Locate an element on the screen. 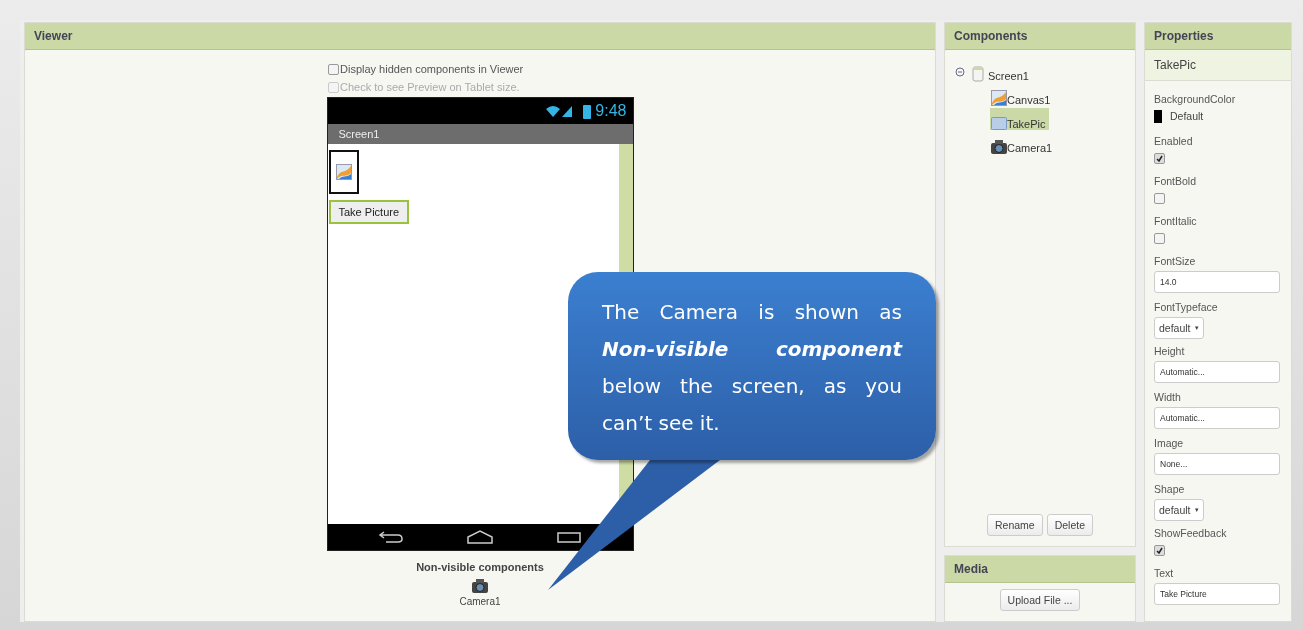 The image size is (1303, 630). text-field: 14.0 is located at coordinates (1217, 282).